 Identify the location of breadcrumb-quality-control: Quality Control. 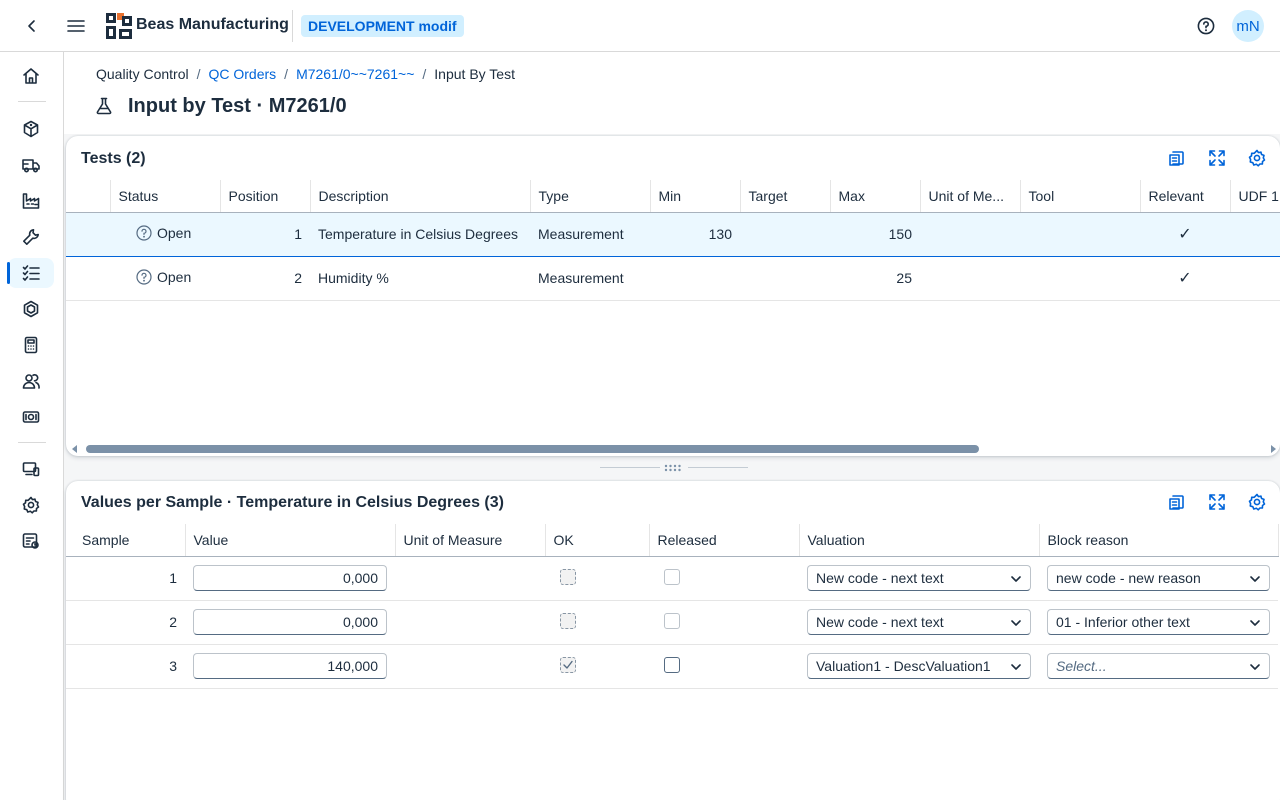
(142, 74).